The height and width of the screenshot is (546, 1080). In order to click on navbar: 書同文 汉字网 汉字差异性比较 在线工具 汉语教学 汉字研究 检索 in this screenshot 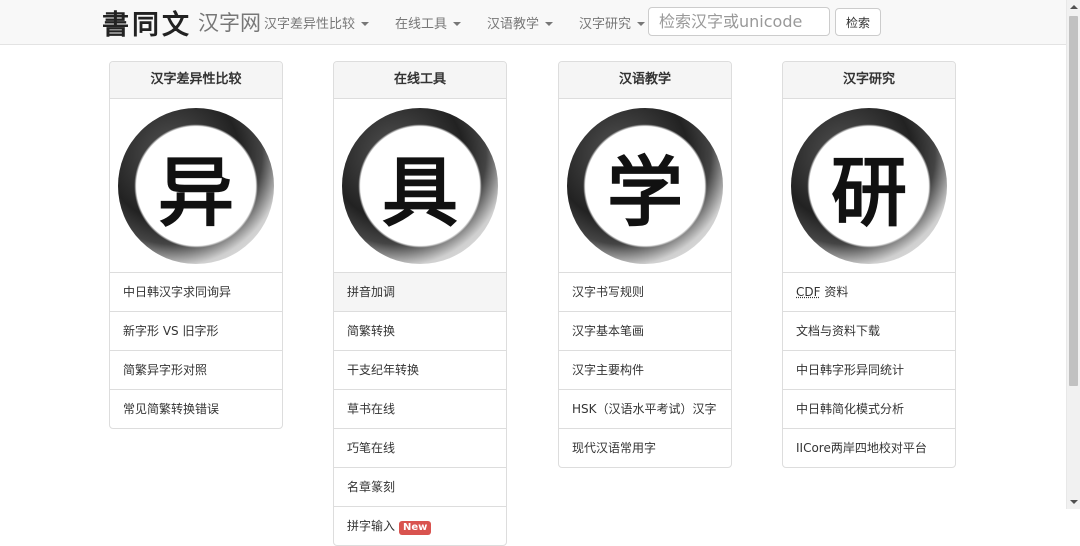, I will do `click(533, 22)`.